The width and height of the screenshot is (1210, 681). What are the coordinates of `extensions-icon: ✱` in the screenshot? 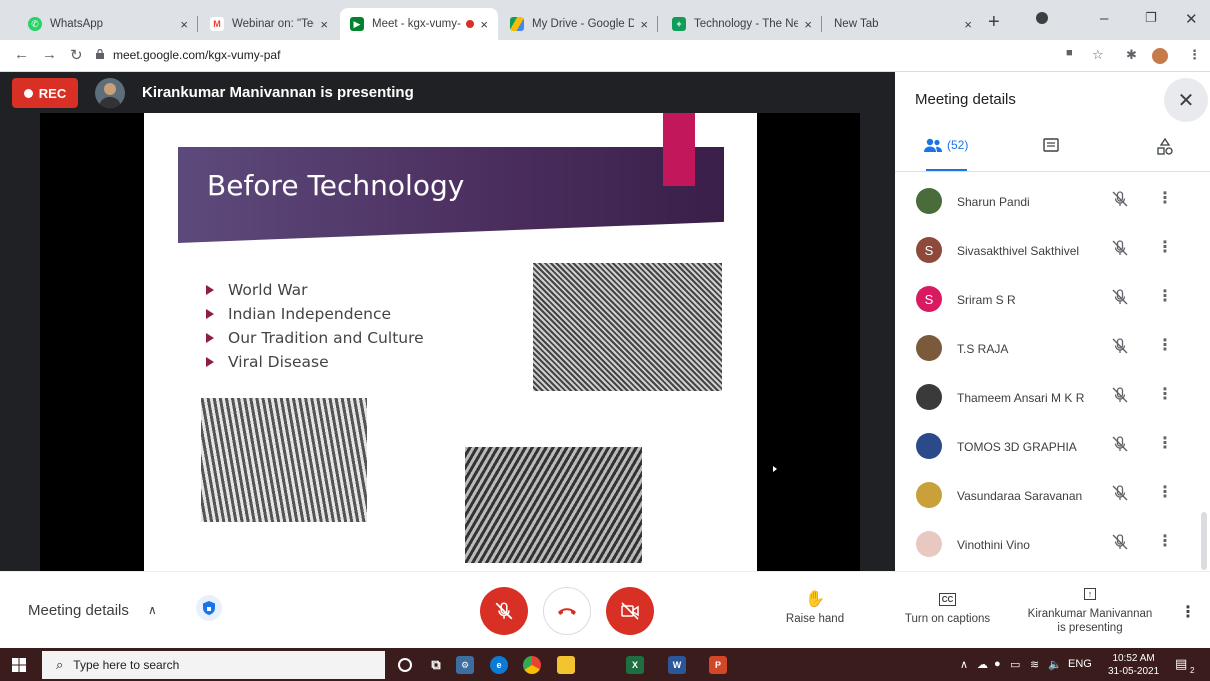 It's located at (1131, 55).